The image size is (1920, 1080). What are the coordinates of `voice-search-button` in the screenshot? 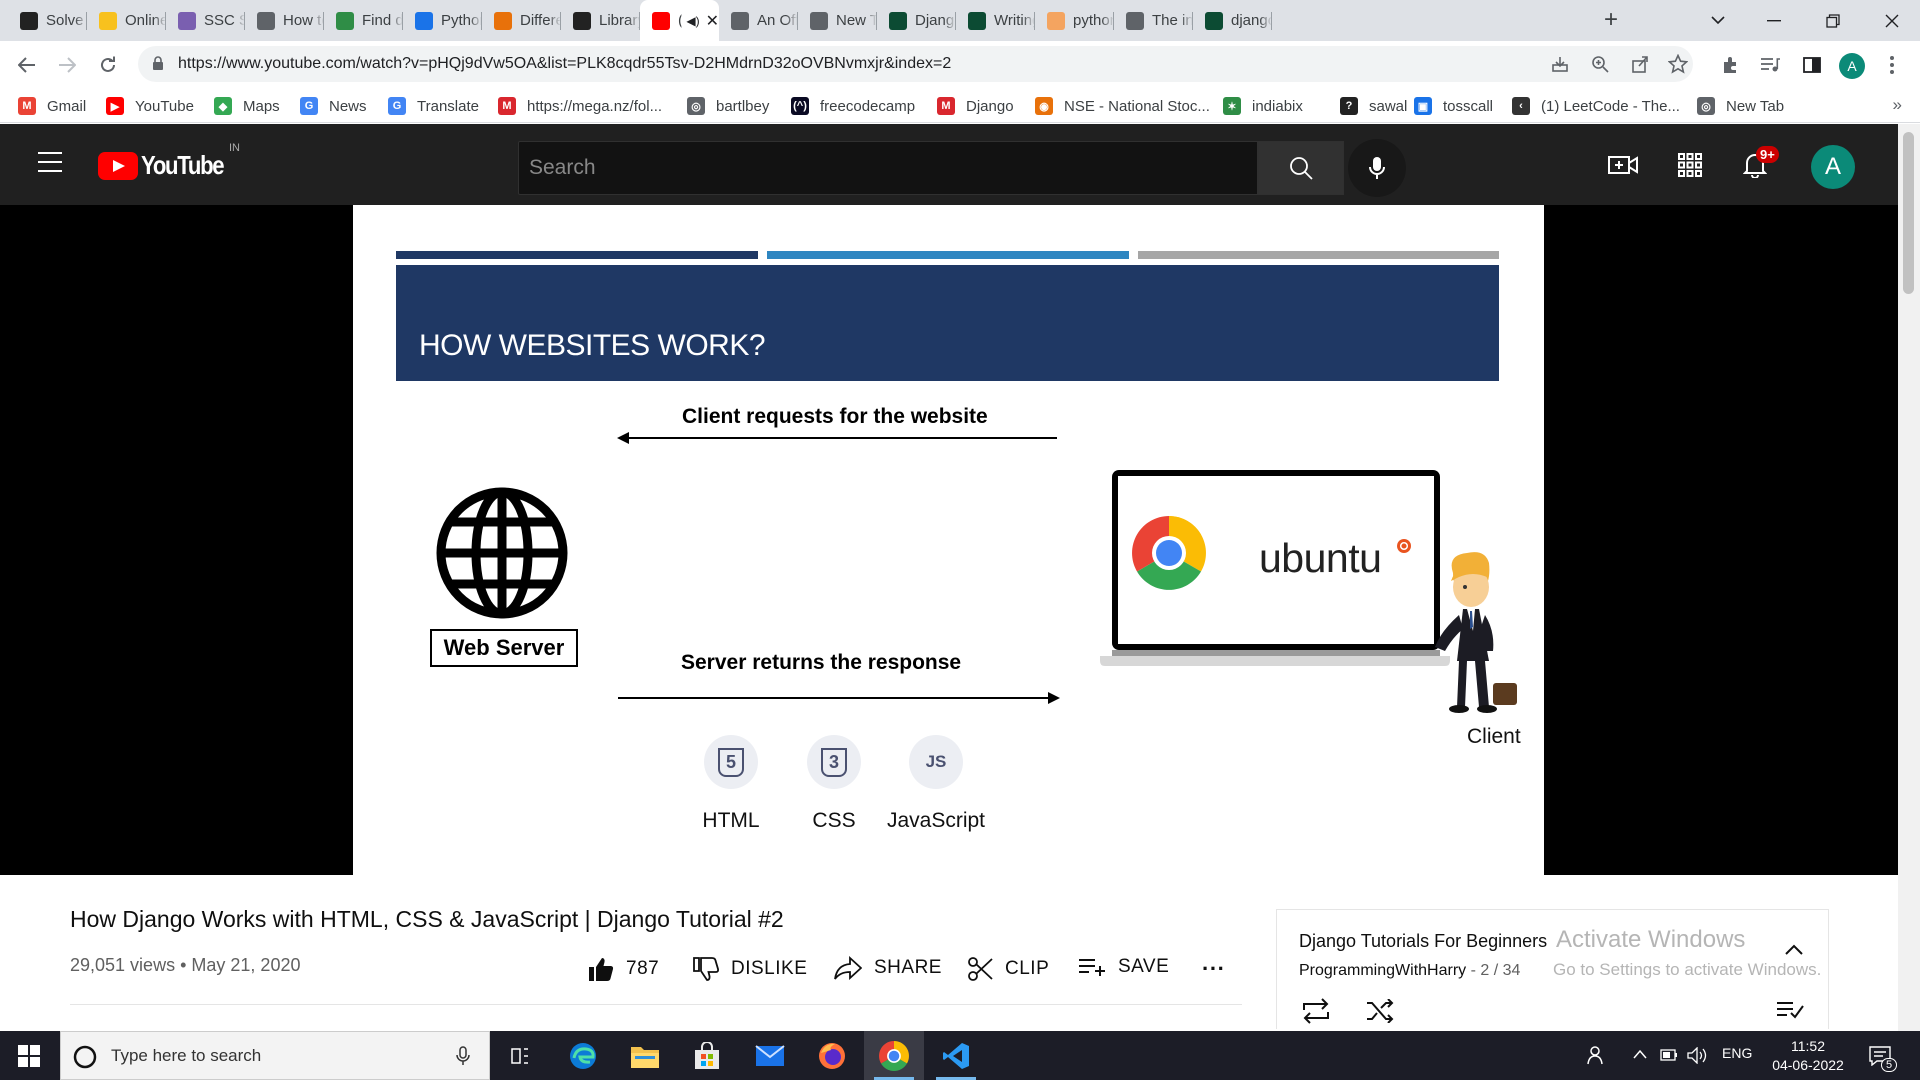 It's located at (1377, 168).